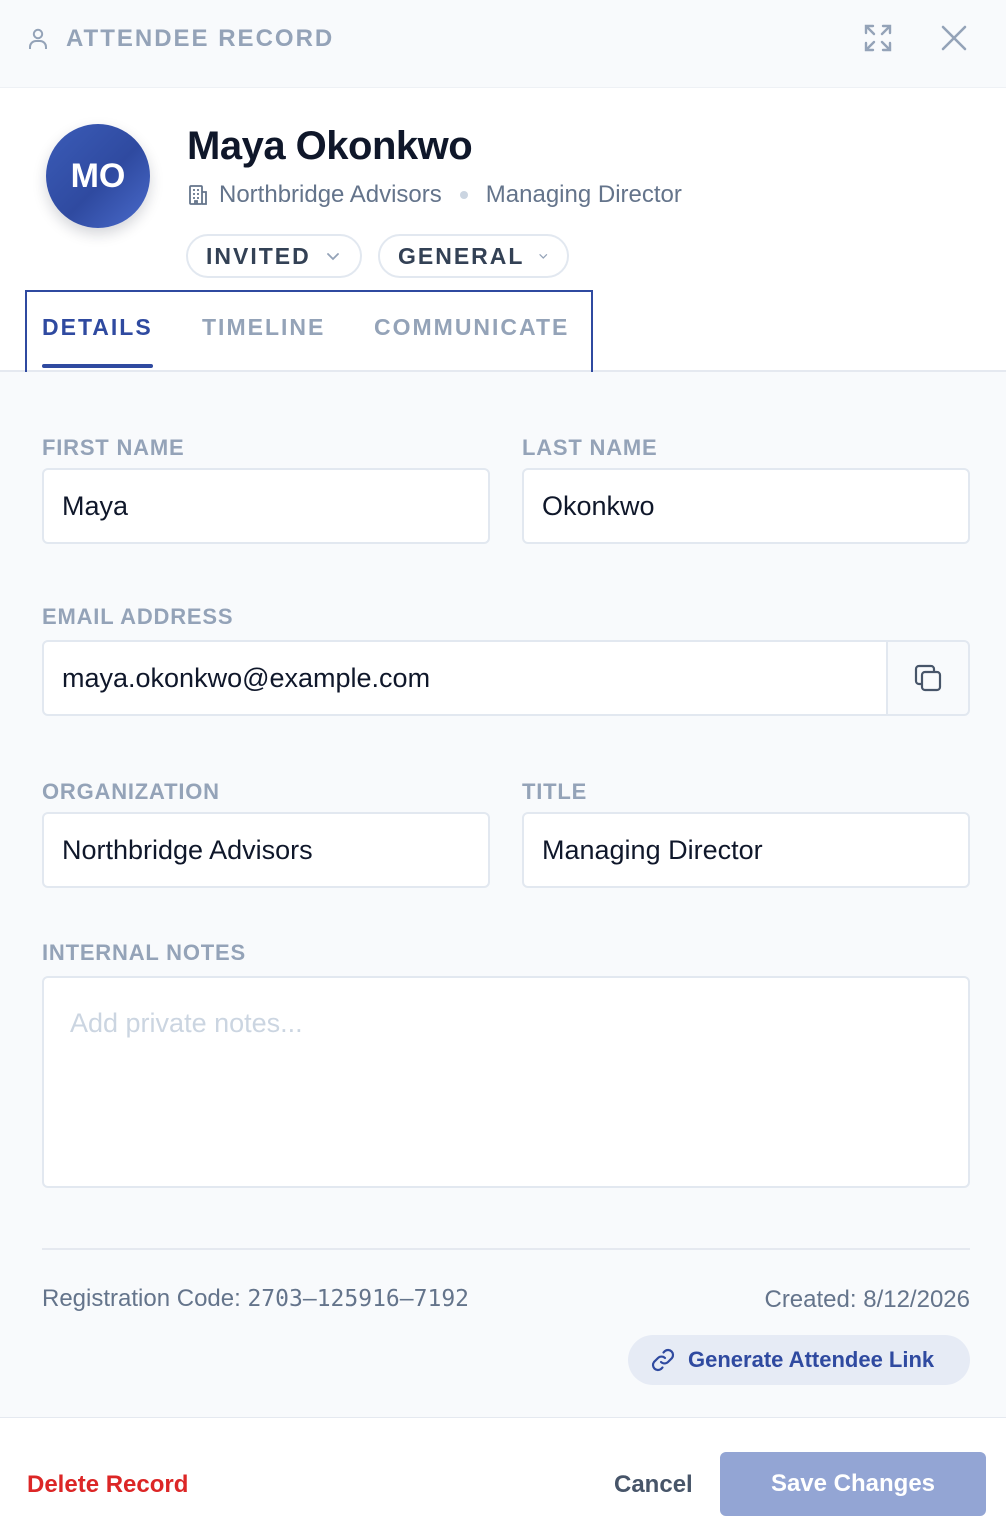 This screenshot has height=1534, width=1006. Describe the element at coordinates (471, 327) in the screenshot. I see `tab-communicate: COMMUNICATE` at that location.